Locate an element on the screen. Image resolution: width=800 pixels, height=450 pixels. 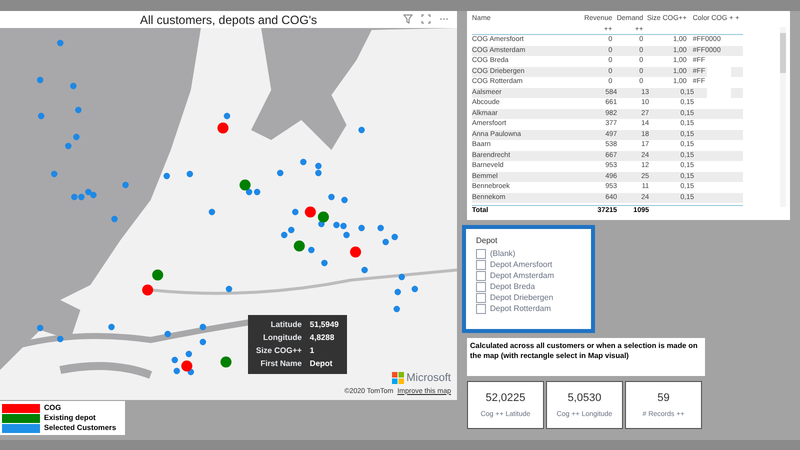
tooltip-value: 1 is located at coordinates (313, 351).